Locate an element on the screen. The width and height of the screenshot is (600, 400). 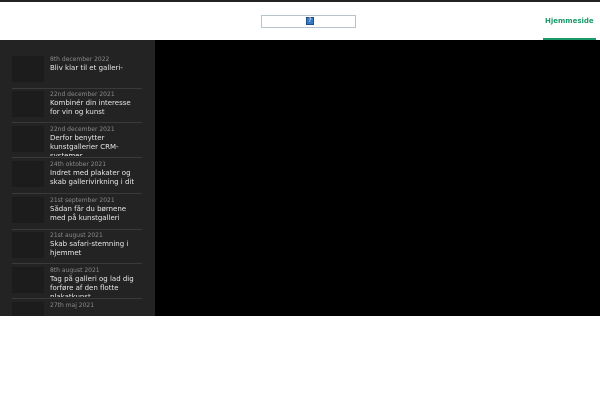
post-title: Sådan får du børnene med på kunstgalleri is located at coordinates (96, 214).